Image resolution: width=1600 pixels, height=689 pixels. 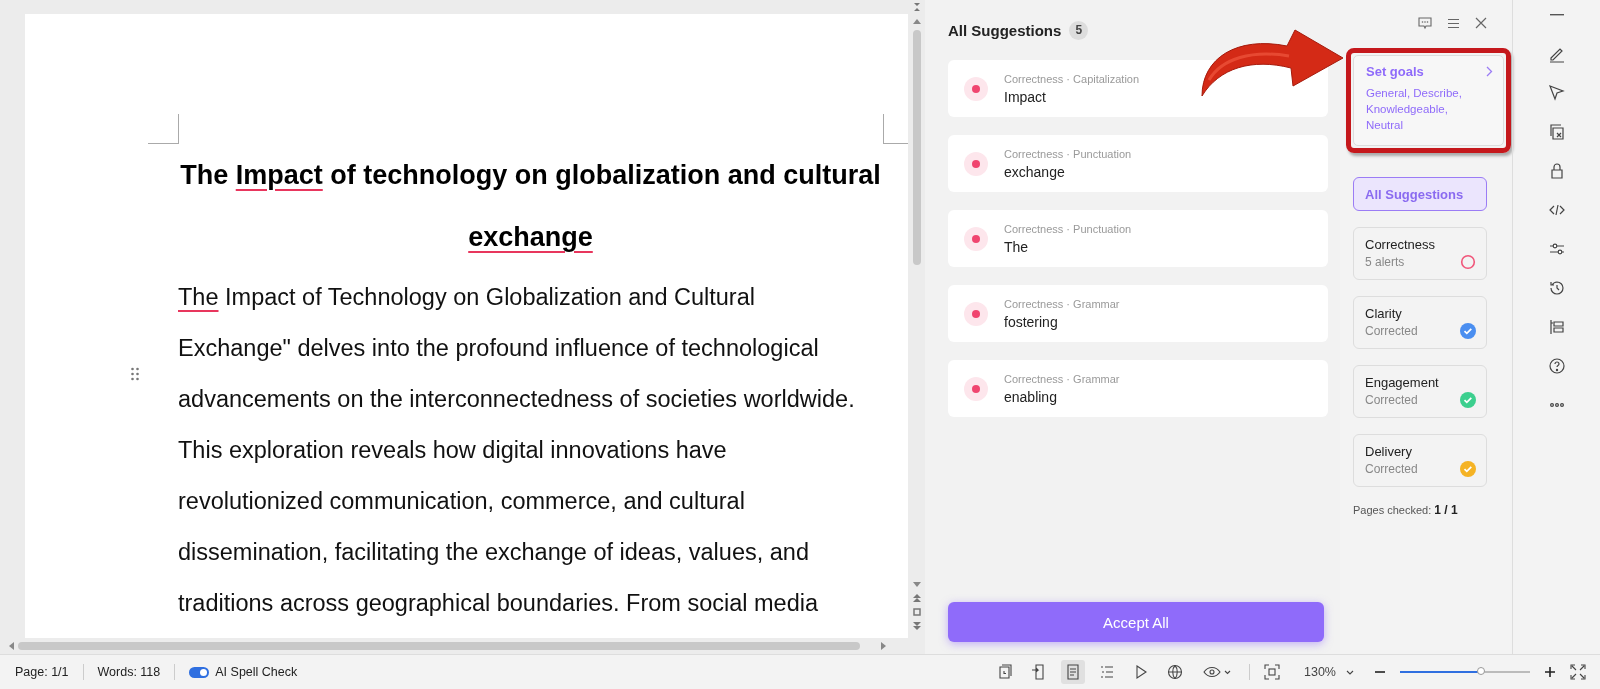 I want to click on suggestion-word: The, so click(x=1017, y=246).